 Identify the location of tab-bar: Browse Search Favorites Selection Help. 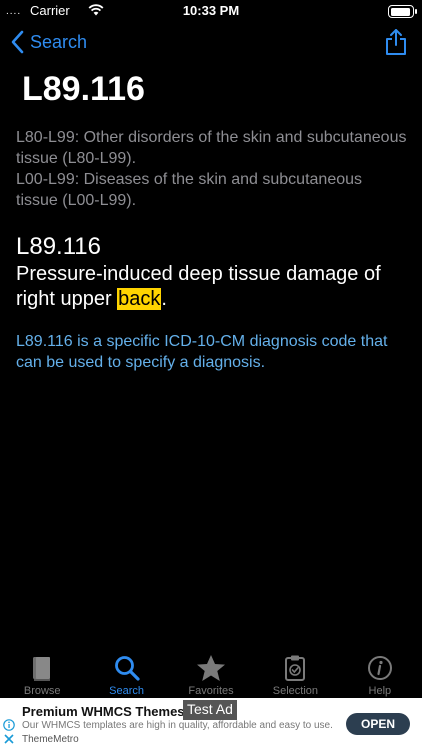
(211, 672).